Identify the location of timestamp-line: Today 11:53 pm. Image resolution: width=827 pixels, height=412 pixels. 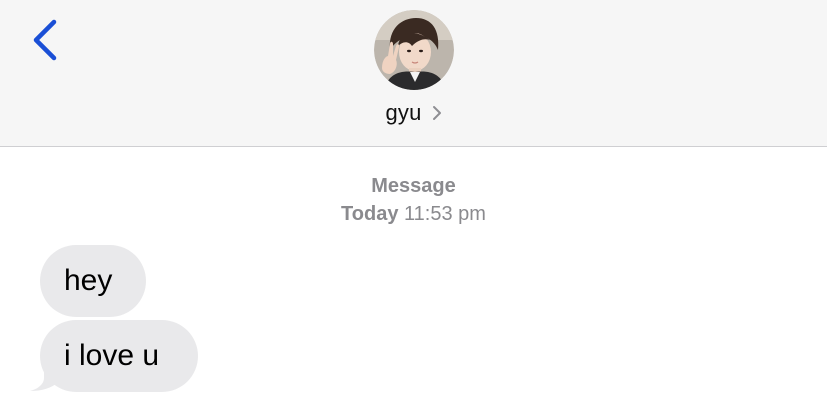
(413, 214).